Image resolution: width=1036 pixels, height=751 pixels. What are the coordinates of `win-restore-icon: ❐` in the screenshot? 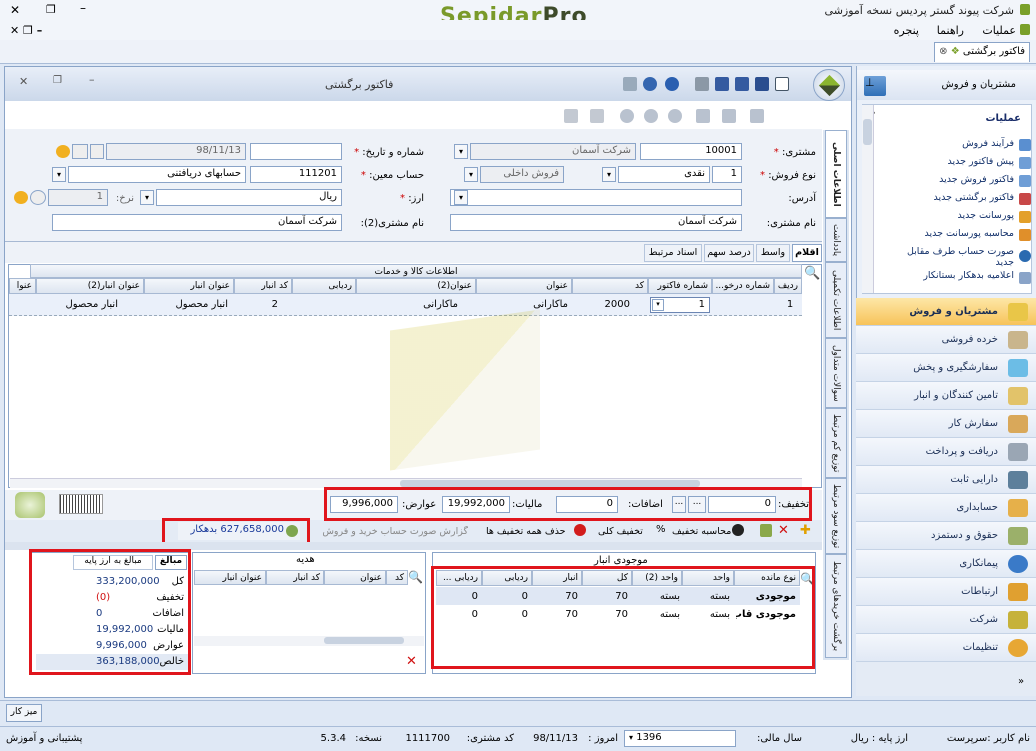 It's located at (57, 80).